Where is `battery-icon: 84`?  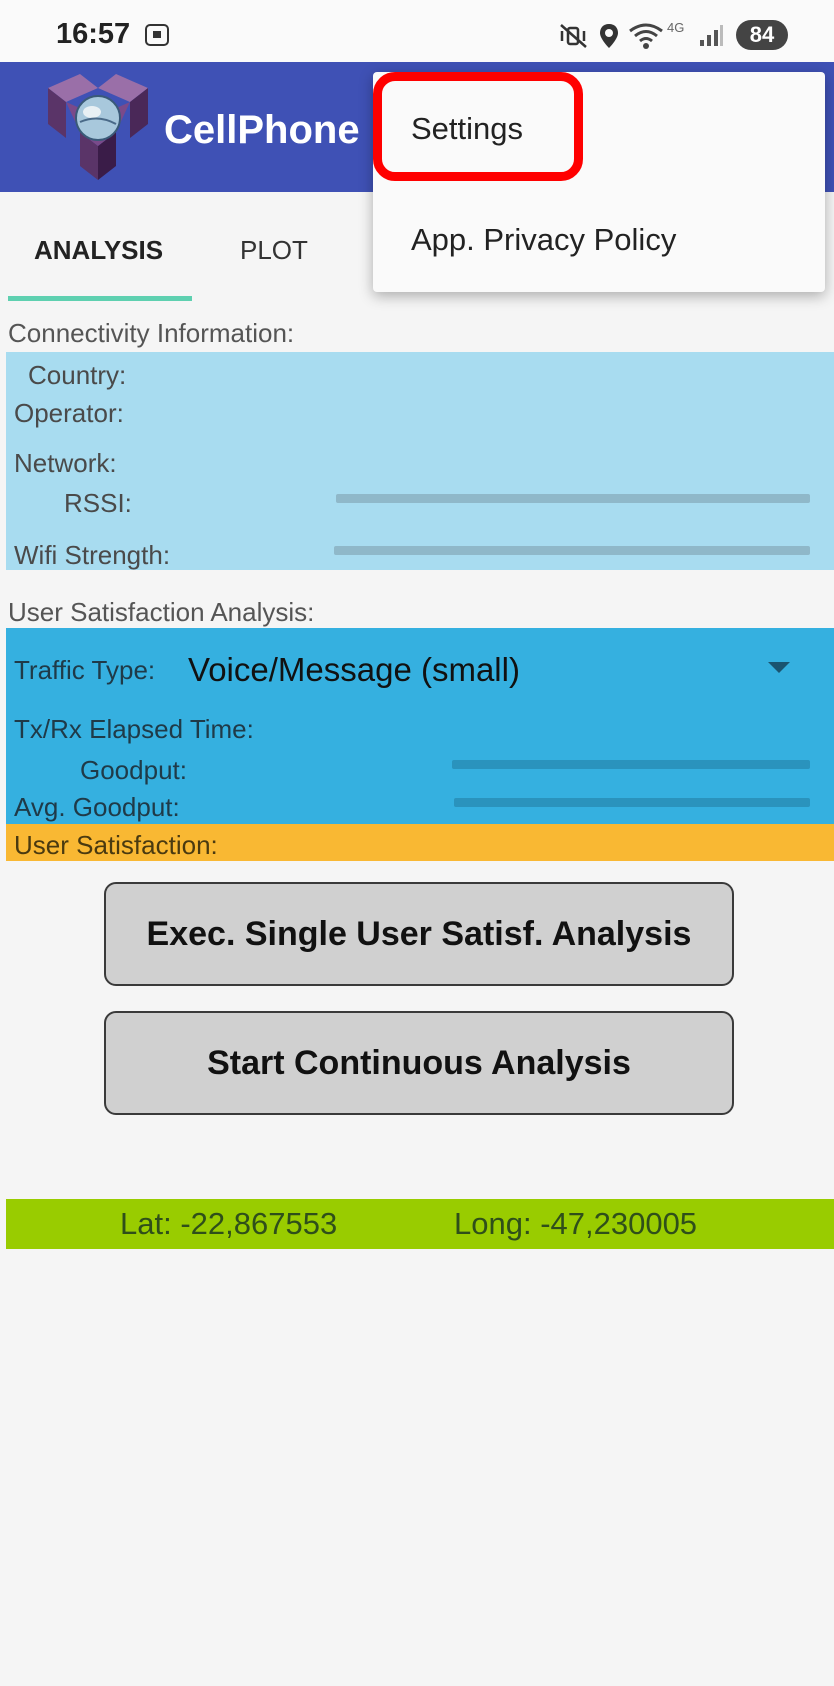 battery-icon: 84 is located at coordinates (762, 35).